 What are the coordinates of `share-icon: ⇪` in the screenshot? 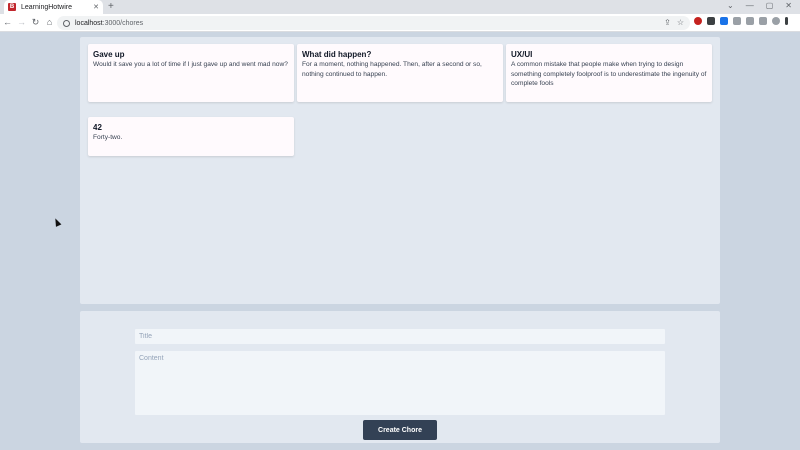 It's located at (667, 22).